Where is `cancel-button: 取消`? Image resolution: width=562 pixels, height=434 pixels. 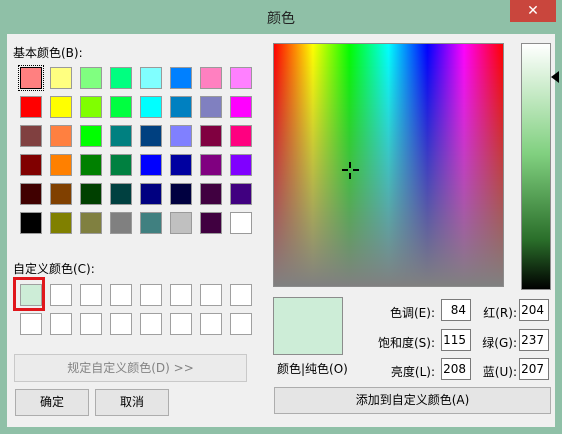 cancel-button: 取消 is located at coordinates (132, 402).